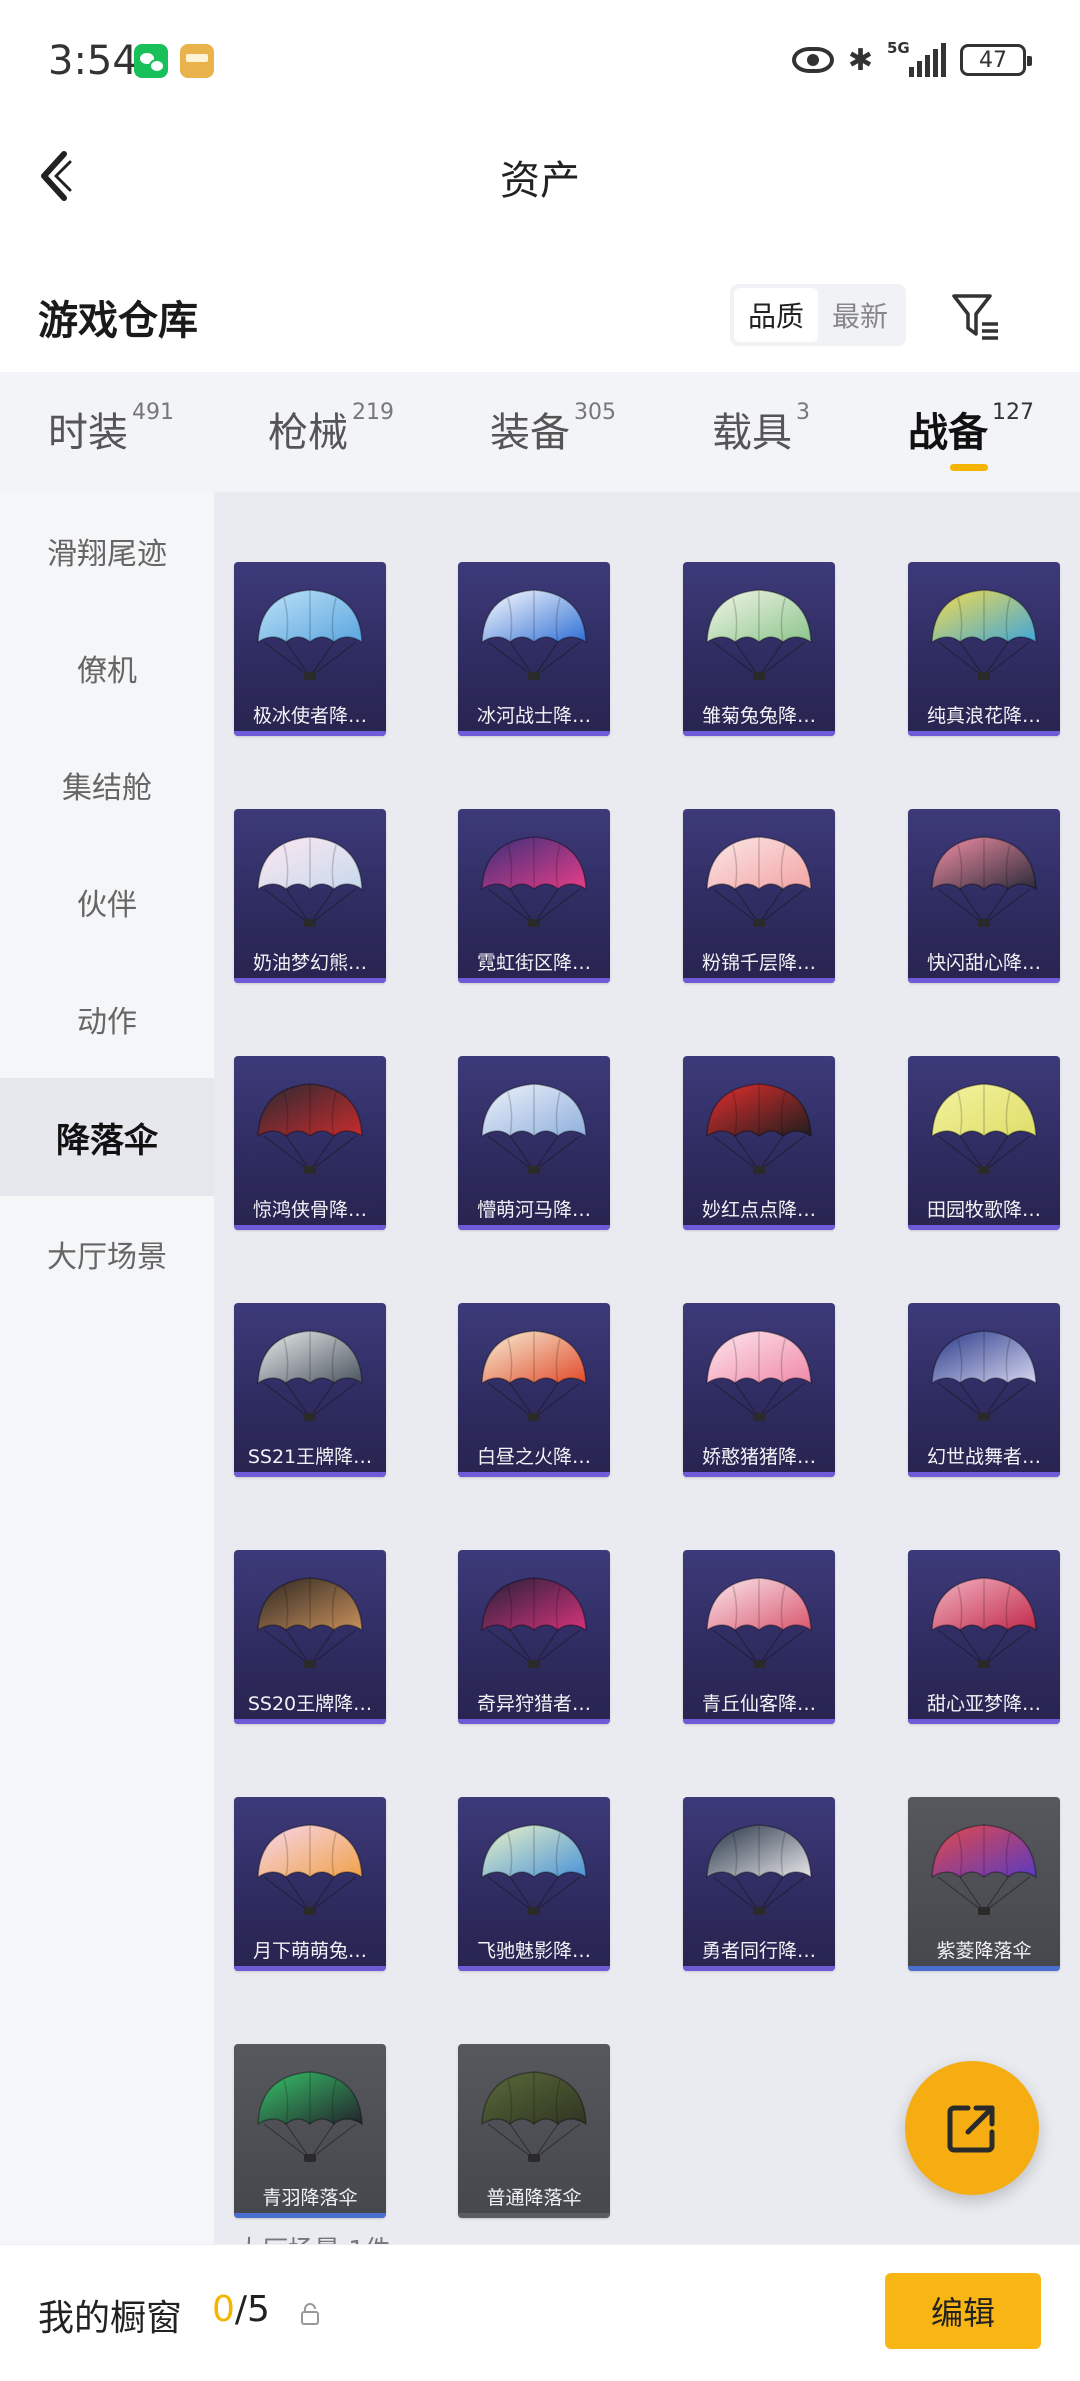 This screenshot has width=1080, height=2381. Describe the element at coordinates (223, 2309) in the screenshot. I see `showcase-count-current: 0` at that location.